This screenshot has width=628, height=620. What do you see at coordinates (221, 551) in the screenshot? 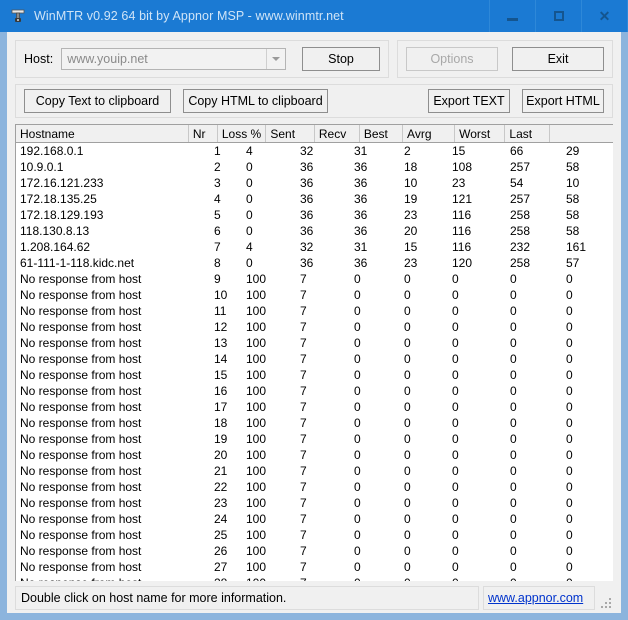
I see `cell-nr: 26` at bounding box center [221, 551].